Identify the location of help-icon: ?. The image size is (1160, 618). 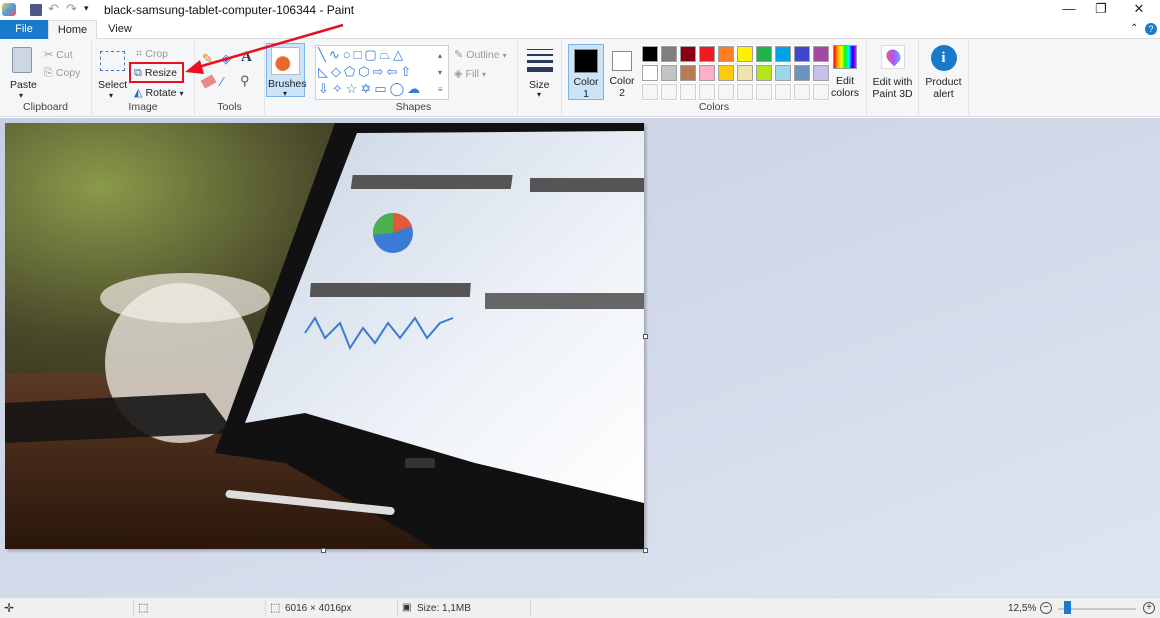
(1151, 29).